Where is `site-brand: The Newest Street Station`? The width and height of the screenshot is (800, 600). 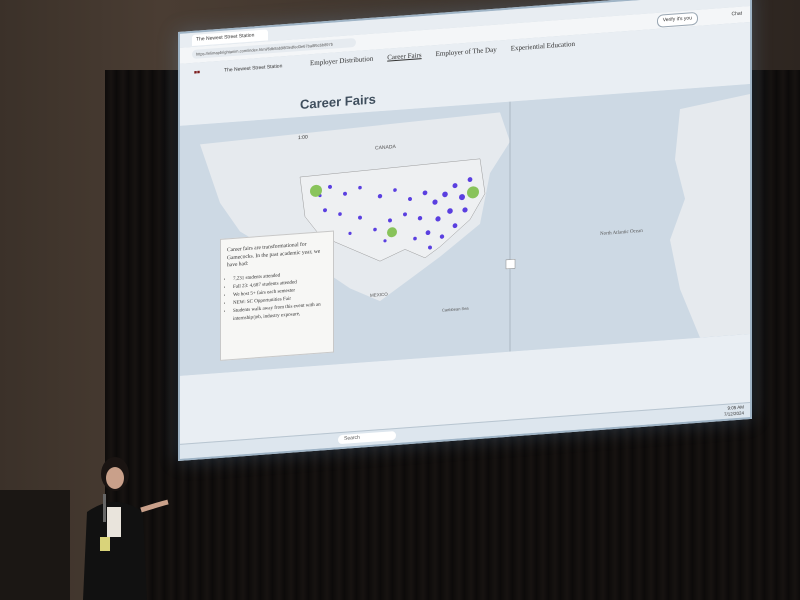
site-brand: The Newest Street Station is located at coordinates (253, 68).